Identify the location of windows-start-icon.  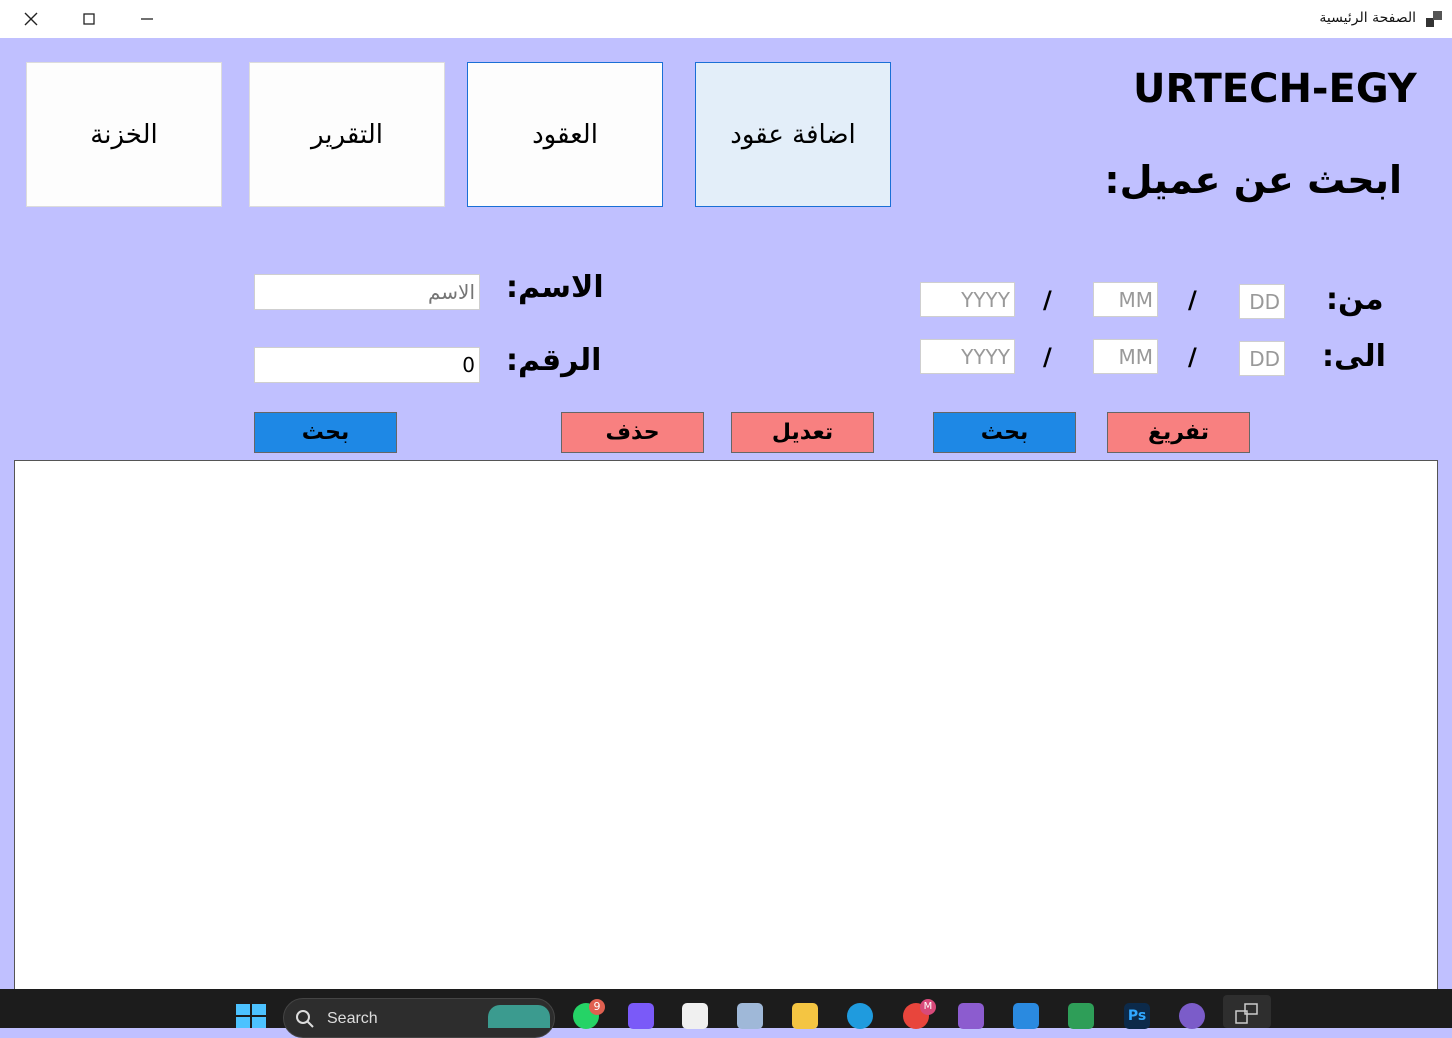
(251, 1016).